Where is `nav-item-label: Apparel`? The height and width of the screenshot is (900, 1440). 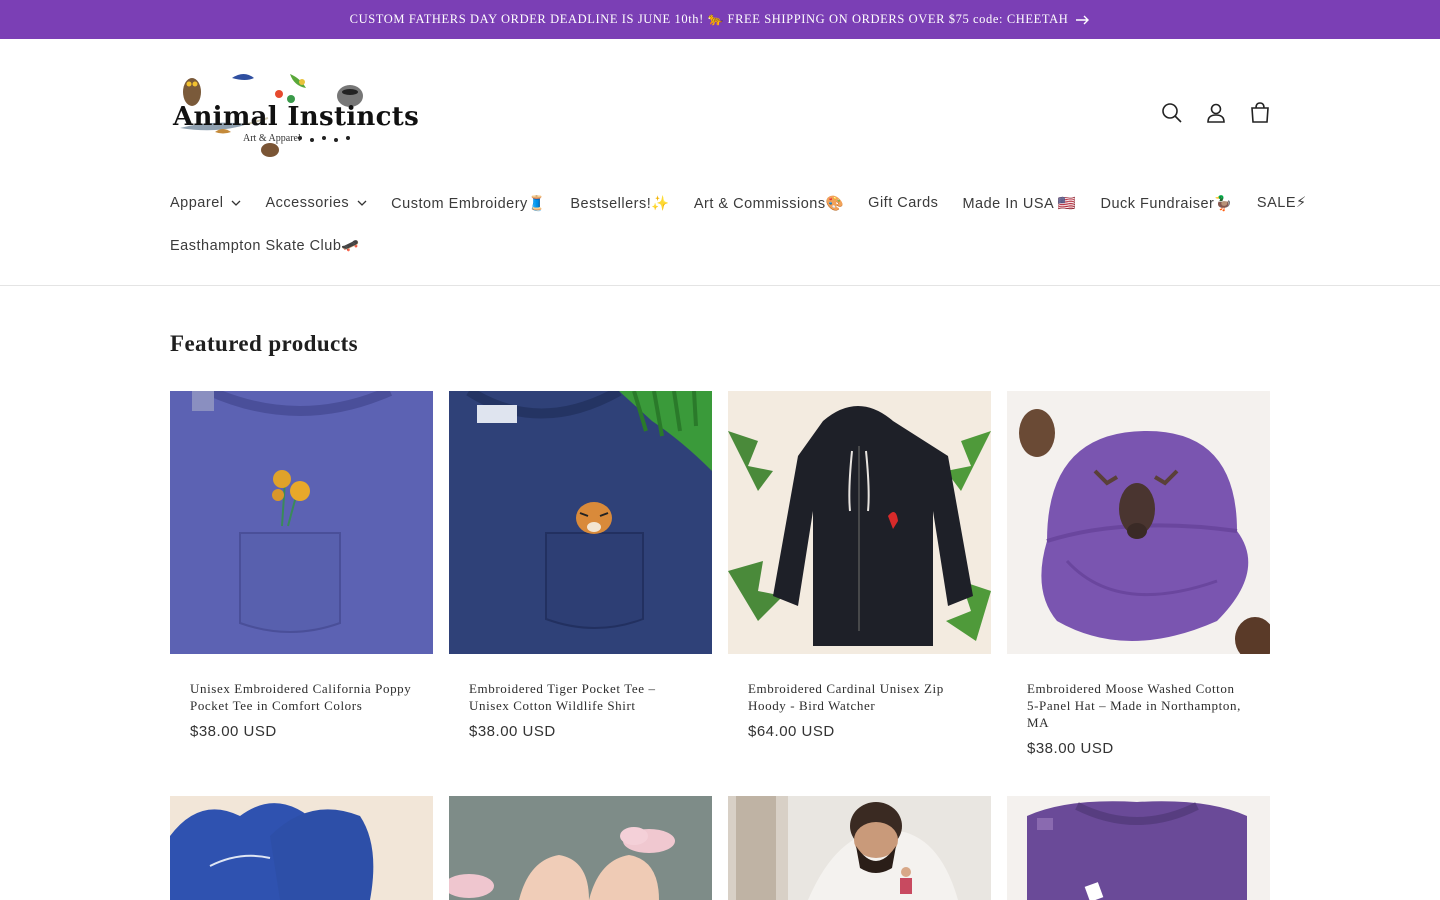 nav-item-label: Apparel is located at coordinates (197, 203).